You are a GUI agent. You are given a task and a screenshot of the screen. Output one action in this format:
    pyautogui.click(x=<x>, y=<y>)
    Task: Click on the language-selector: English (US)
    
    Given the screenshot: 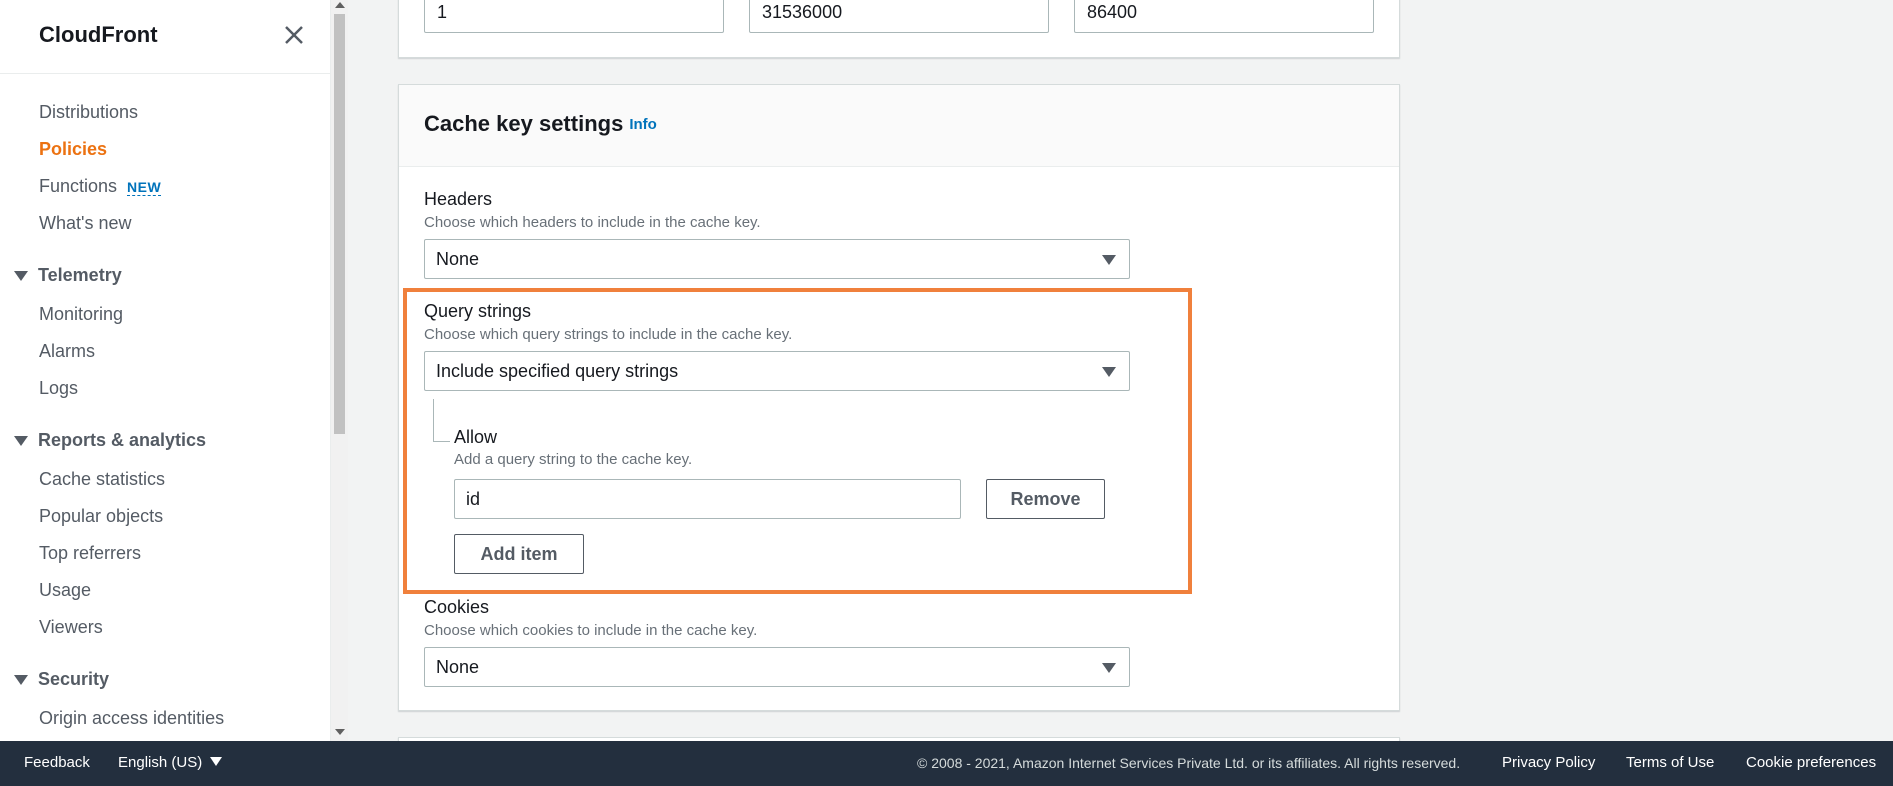 What is the action you would take?
    pyautogui.click(x=170, y=762)
    